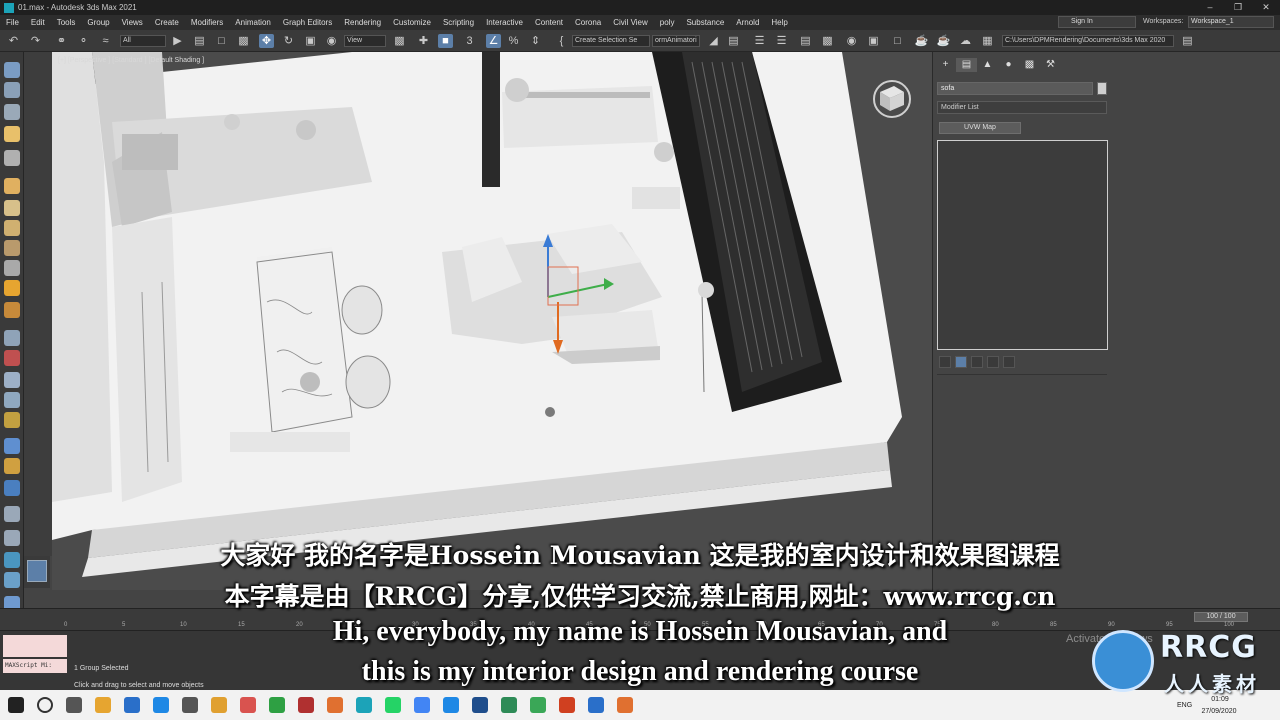  What do you see at coordinates (66, 22) in the screenshot?
I see `menu-tools: Tools` at bounding box center [66, 22].